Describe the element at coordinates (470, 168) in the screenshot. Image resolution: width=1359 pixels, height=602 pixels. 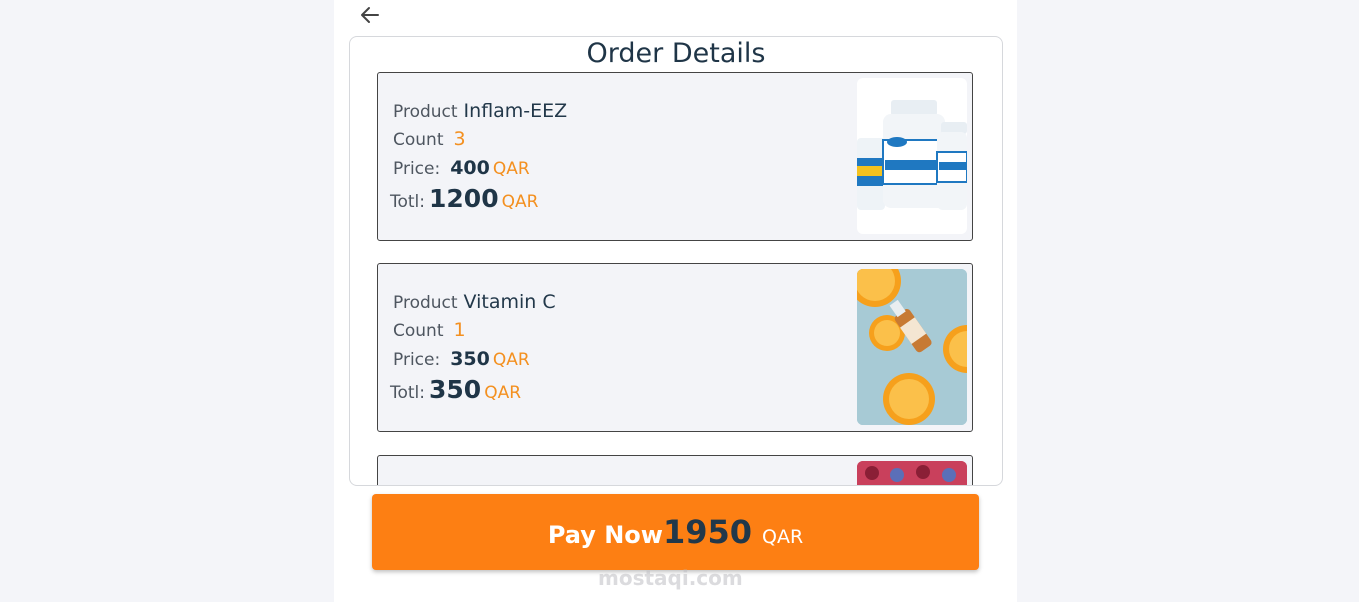
I see `price-value: 400` at that location.